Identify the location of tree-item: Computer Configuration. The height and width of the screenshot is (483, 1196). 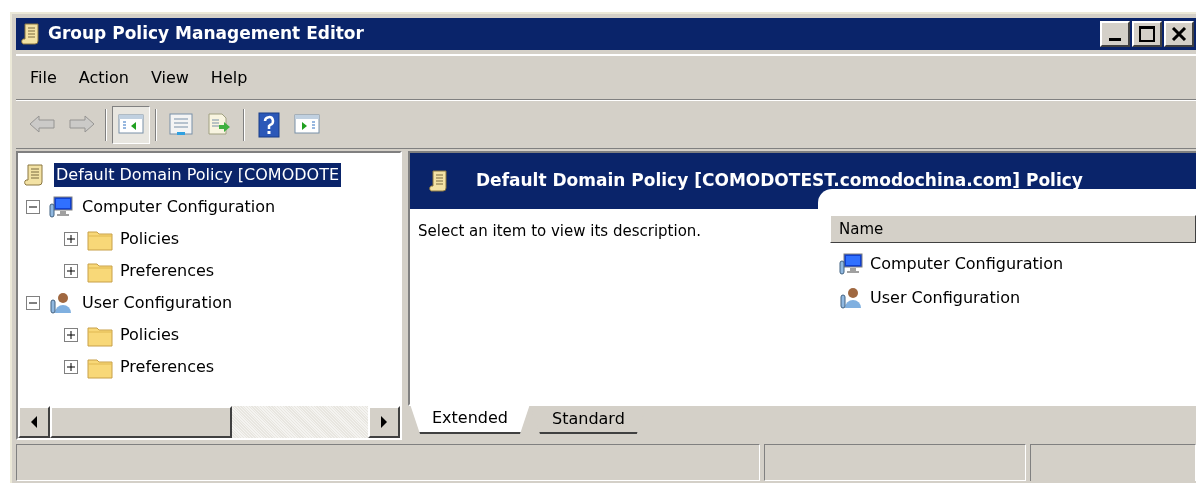
(179, 207).